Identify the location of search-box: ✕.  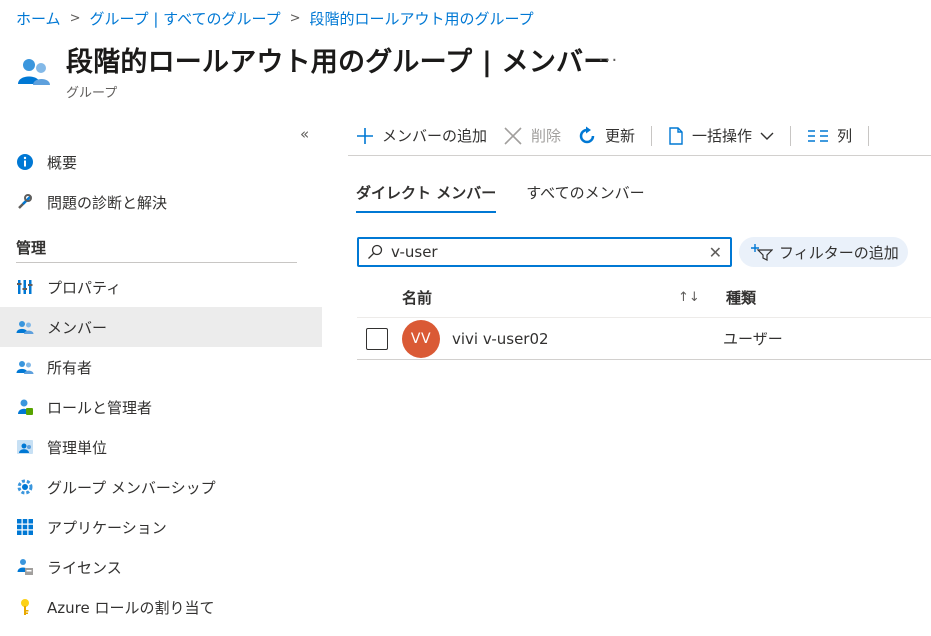
(544, 252).